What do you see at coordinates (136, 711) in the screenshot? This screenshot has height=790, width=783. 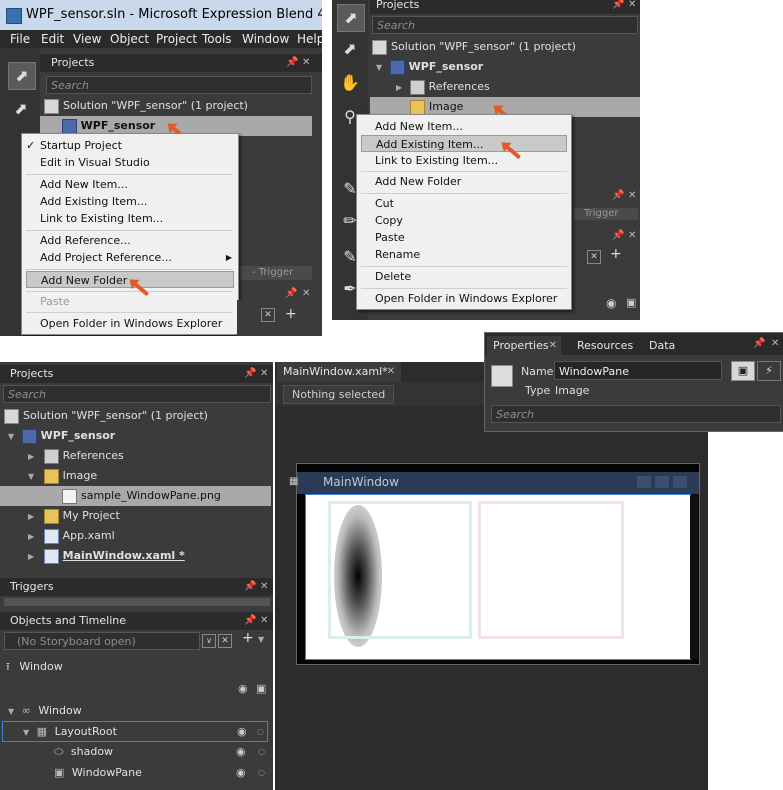 I see `window-object-row: ▼ ∞ Window` at bounding box center [136, 711].